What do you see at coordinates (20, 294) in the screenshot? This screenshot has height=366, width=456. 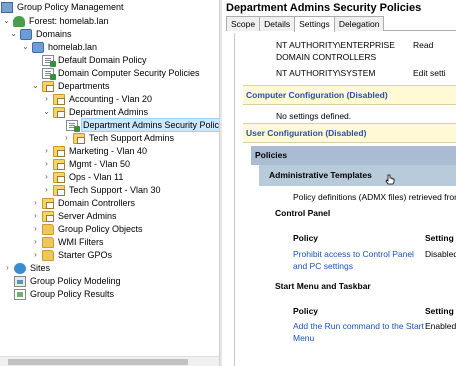 I see `results-icon` at bounding box center [20, 294].